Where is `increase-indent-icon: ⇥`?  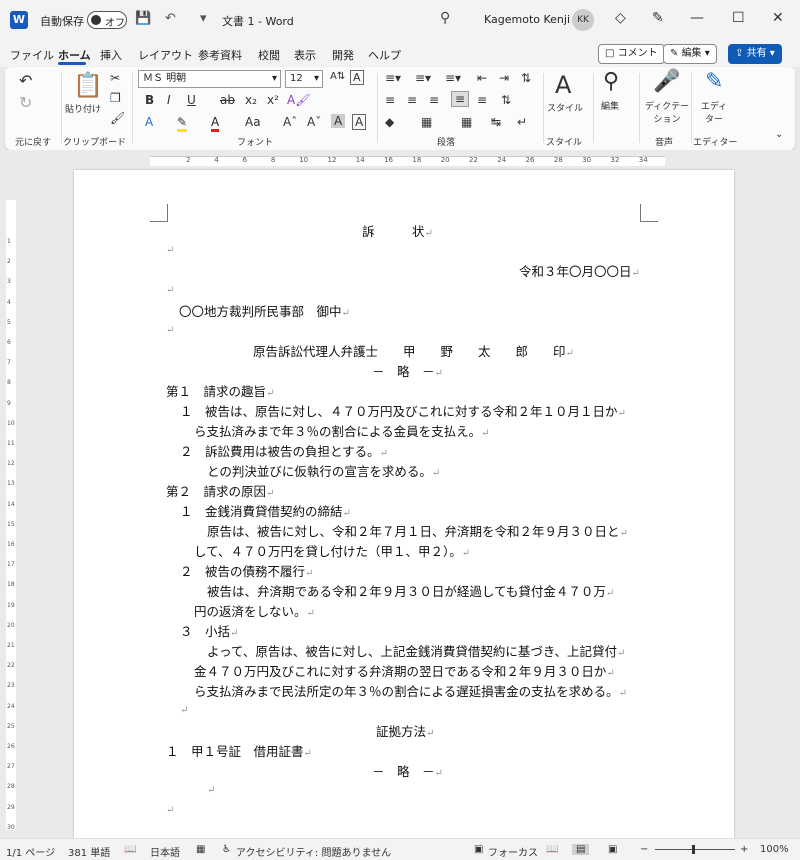
increase-indent-icon: ⇥ is located at coordinates (504, 78).